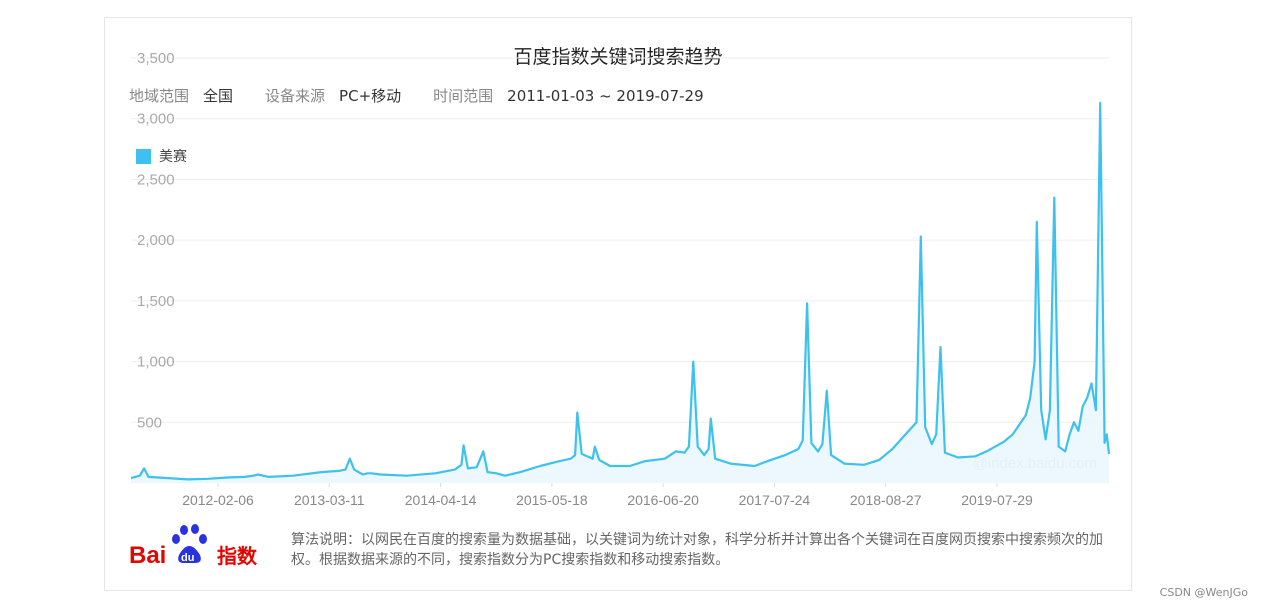 Image resolution: width=1264 pixels, height=607 pixels. Describe the element at coordinates (441, 500) in the screenshot. I see `x-tick-label: 2014-04-14` at that location.